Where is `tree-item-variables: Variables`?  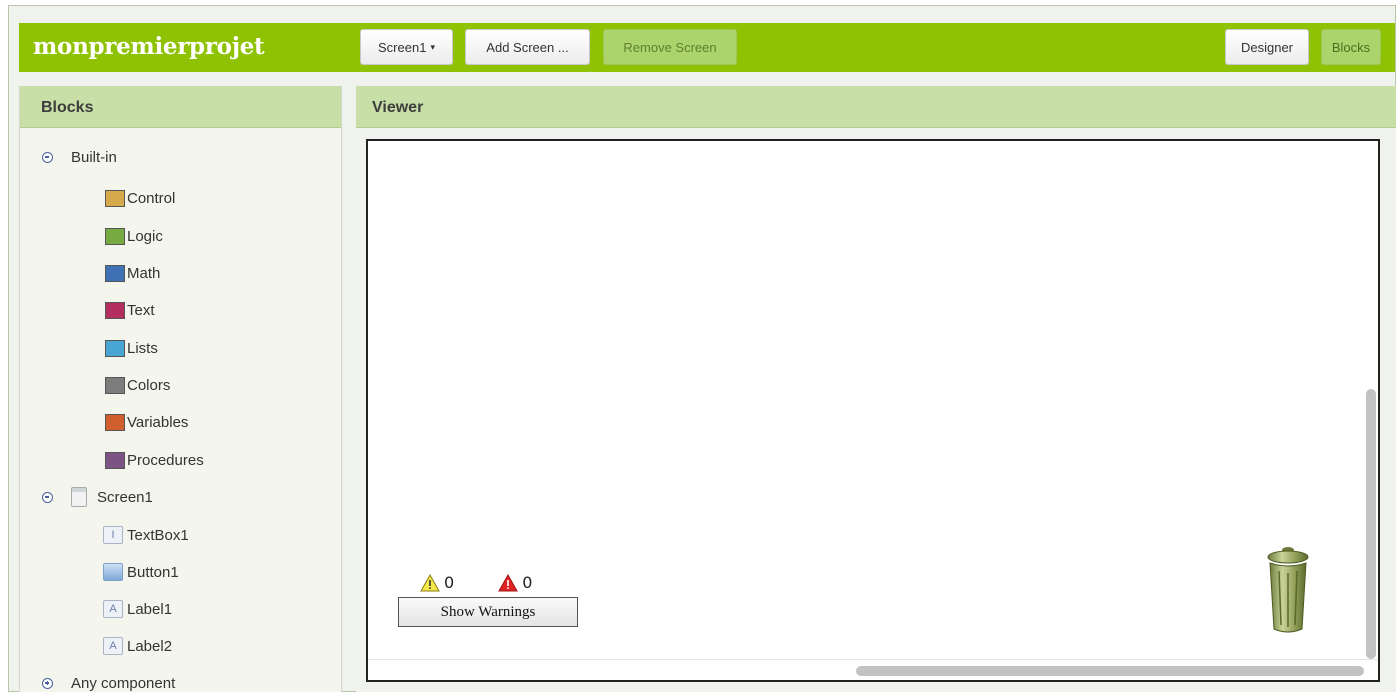 tree-item-variables: Variables is located at coordinates (146, 422).